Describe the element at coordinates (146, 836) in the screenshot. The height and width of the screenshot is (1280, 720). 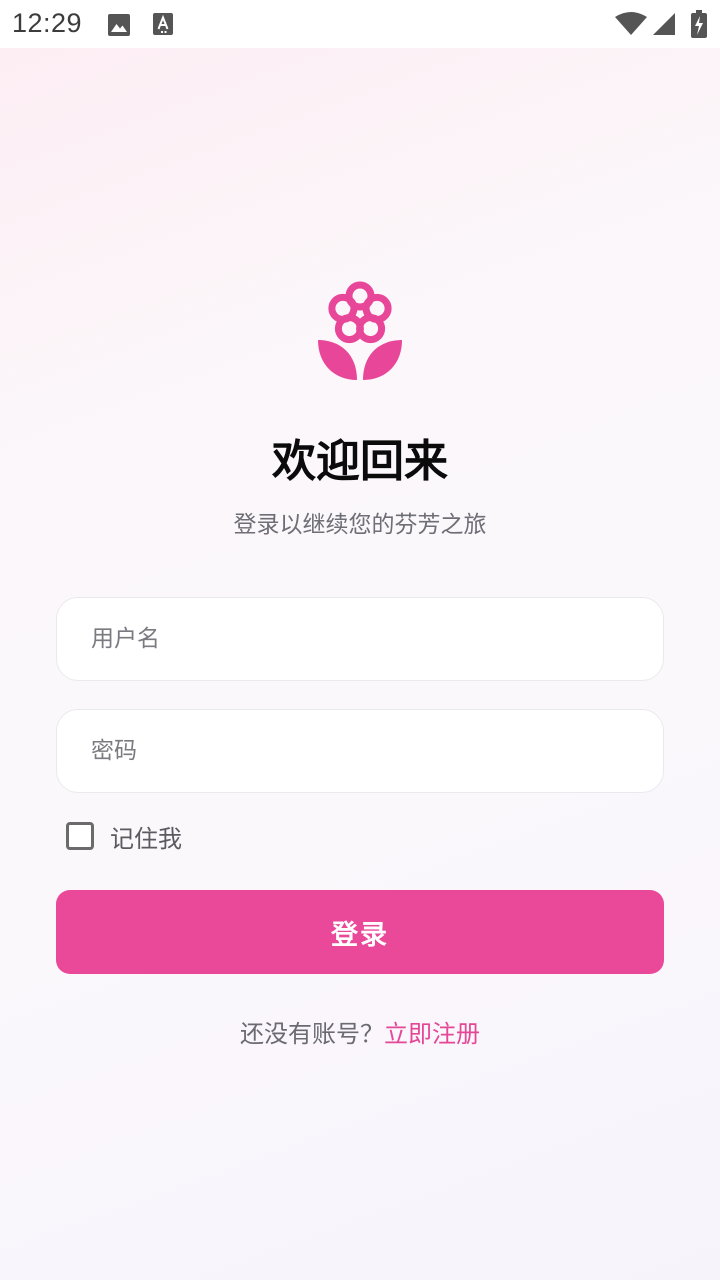
I see `remember-me-label: 记住我` at that location.